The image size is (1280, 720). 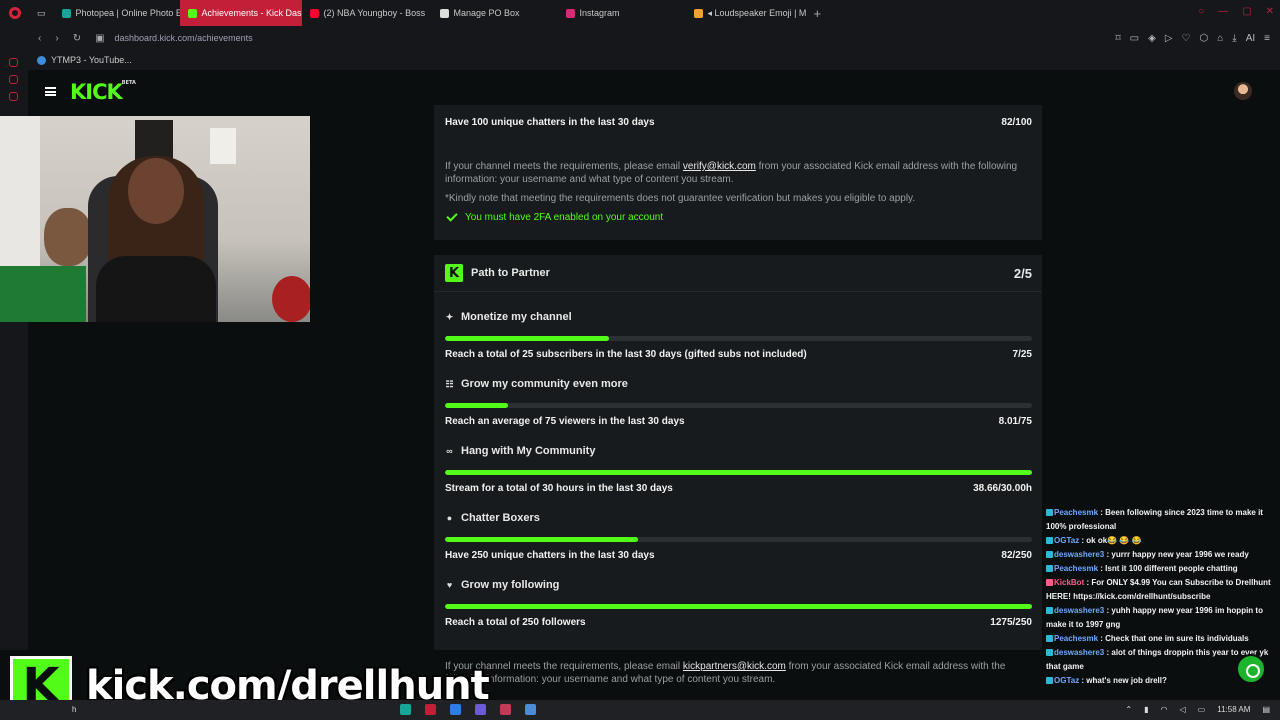 I want to click on tab-2: (2) NBA Youngboy - Boss, so click(x=367, y=13).